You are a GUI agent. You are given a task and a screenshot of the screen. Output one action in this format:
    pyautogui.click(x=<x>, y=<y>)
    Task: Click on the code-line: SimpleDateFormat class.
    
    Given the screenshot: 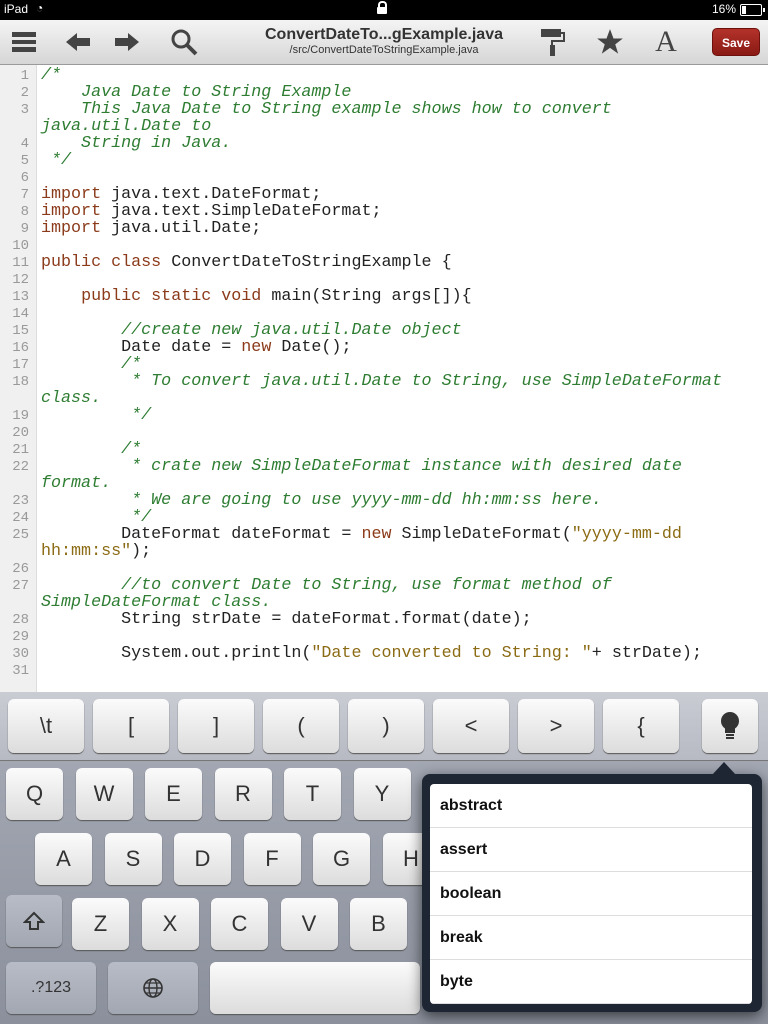 What is the action you would take?
    pyautogui.click(x=402, y=602)
    